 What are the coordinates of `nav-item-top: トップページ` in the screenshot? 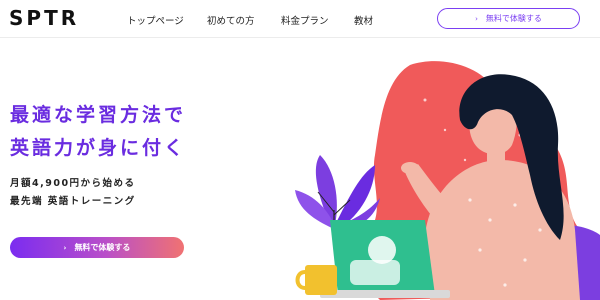 It's located at (155, 20).